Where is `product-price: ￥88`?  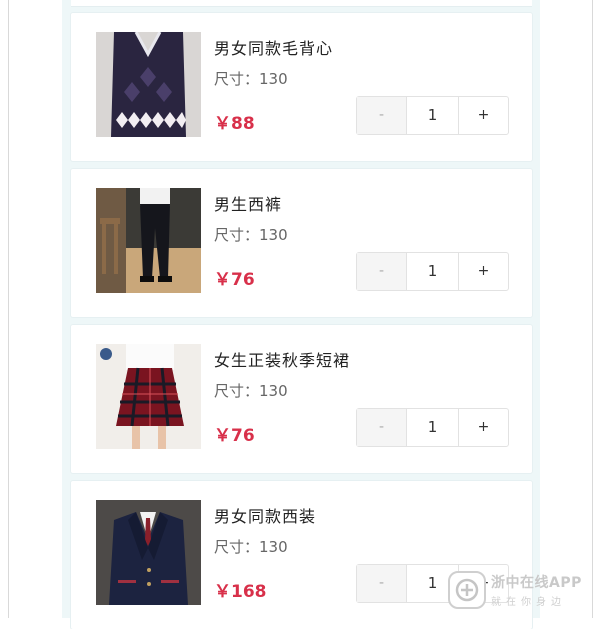
product-price: ￥88 is located at coordinates (234, 124).